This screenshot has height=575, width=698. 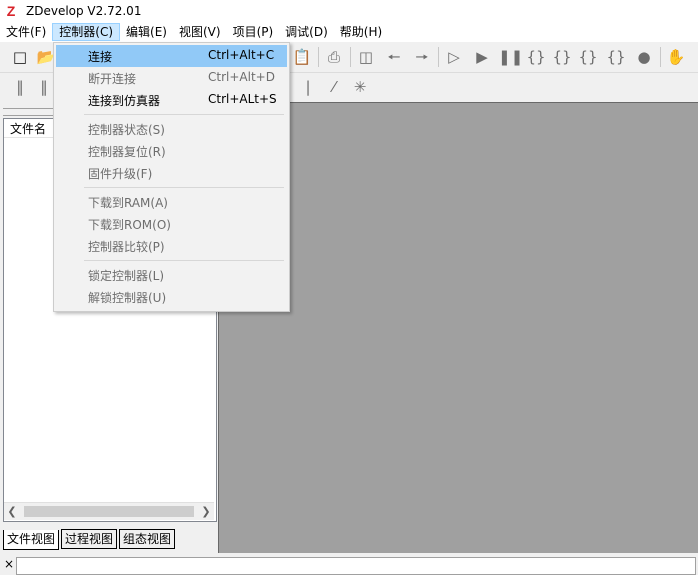 What do you see at coordinates (171, 246) in the screenshot?
I see `menu-item-controller-compare: 控制器比较(P)` at bounding box center [171, 246].